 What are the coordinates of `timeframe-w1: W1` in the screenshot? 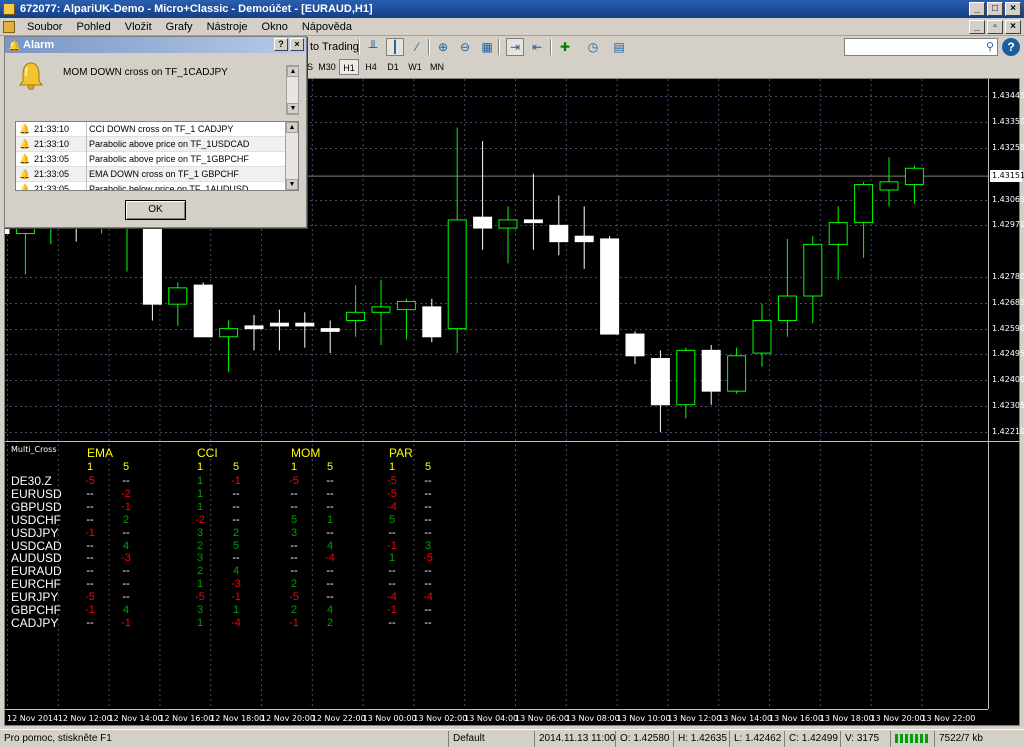 It's located at (415, 67).